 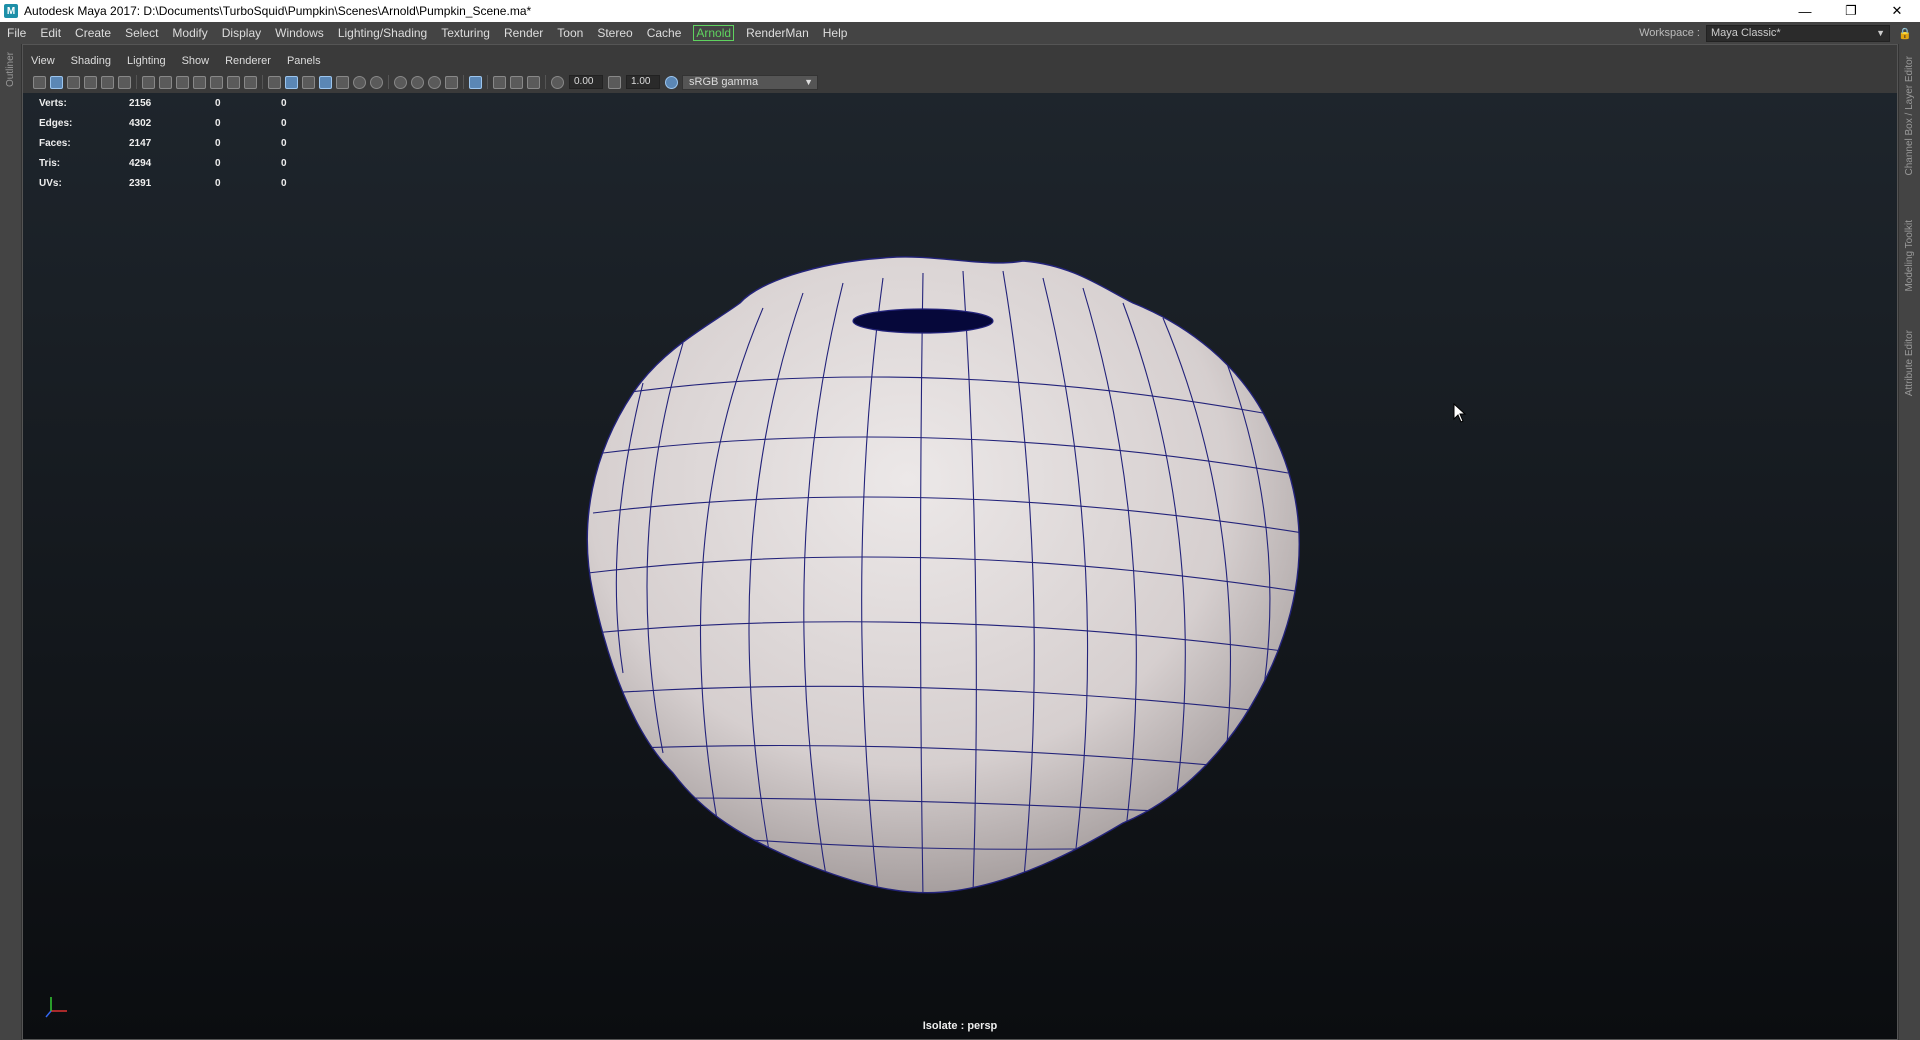 What do you see at coordinates (325, 82) in the screenshot?
I see `wireframe-on-shaded-icon` at bounding box center [325, 82].